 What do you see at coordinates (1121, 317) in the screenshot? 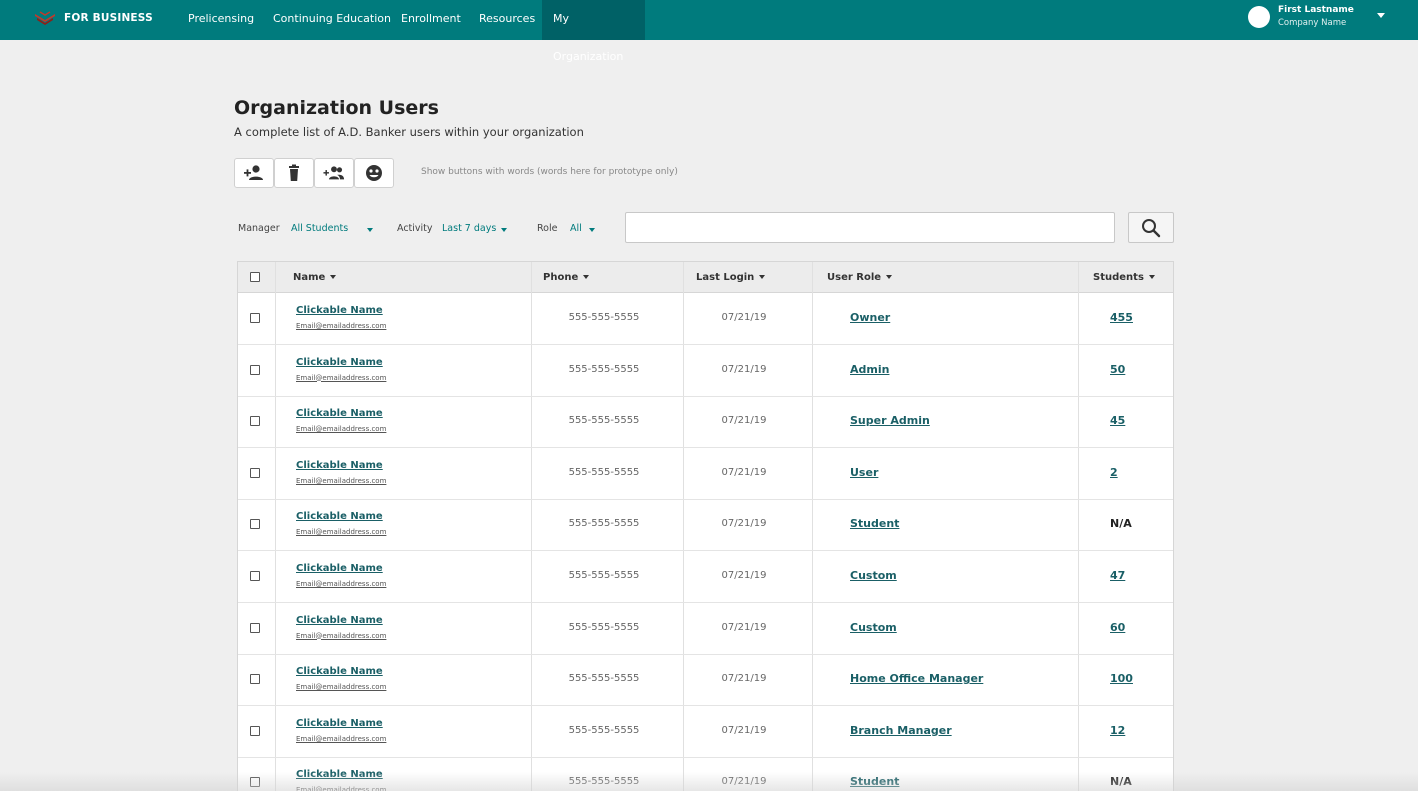
I see `students-count-link: 455` at bounding box center [1121, 317].